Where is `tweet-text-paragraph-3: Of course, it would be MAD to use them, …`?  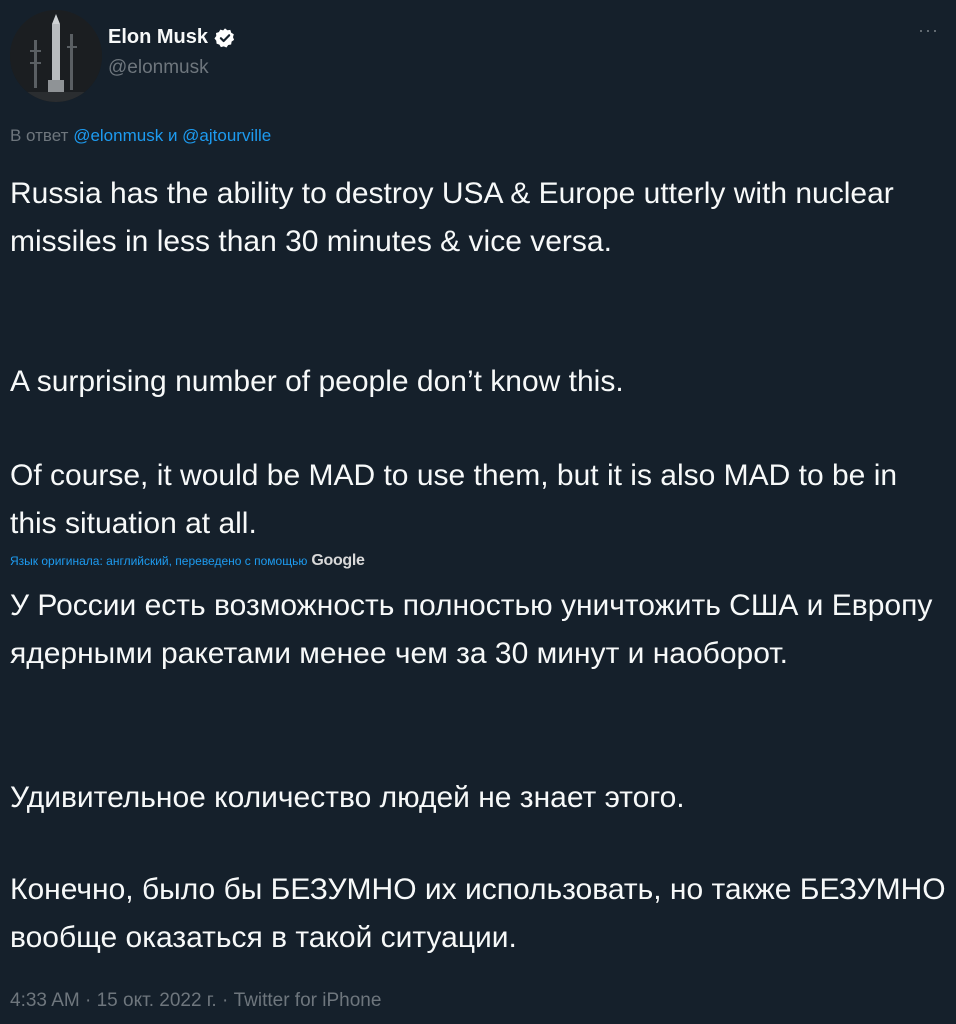
tweet-text-paragraph-3: Of course, it would be MAD to use them, … is located at coordinates (454, 499).